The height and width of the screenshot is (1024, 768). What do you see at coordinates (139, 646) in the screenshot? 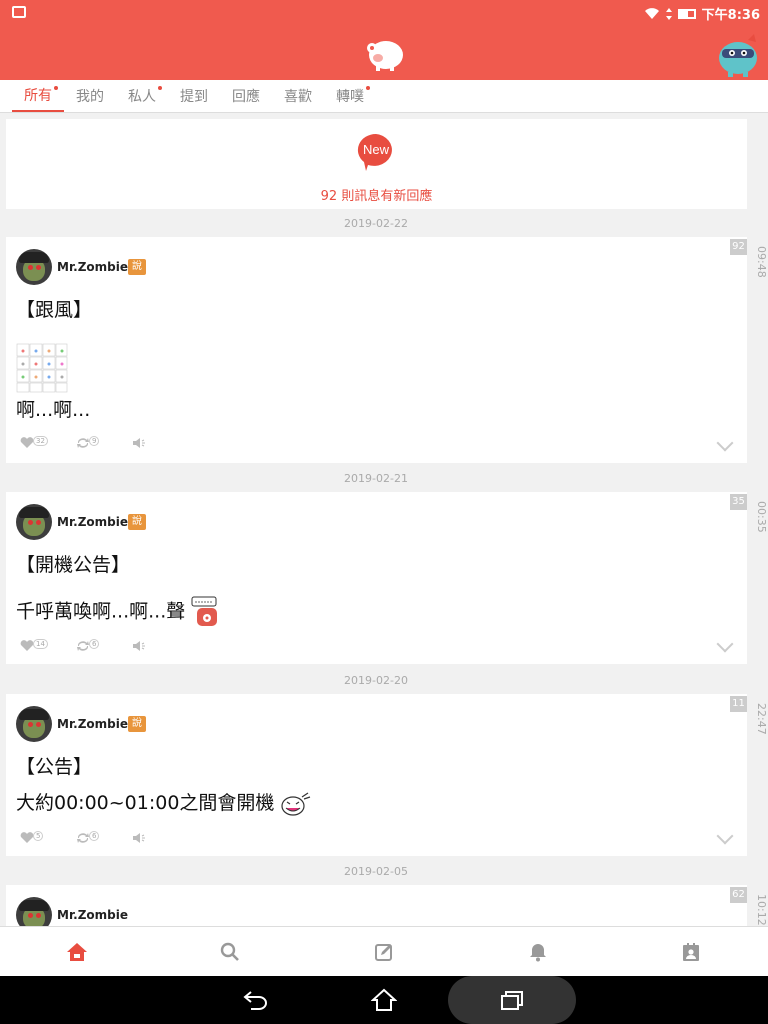
I see `speaker-icon` at bounding box center [139, 646].